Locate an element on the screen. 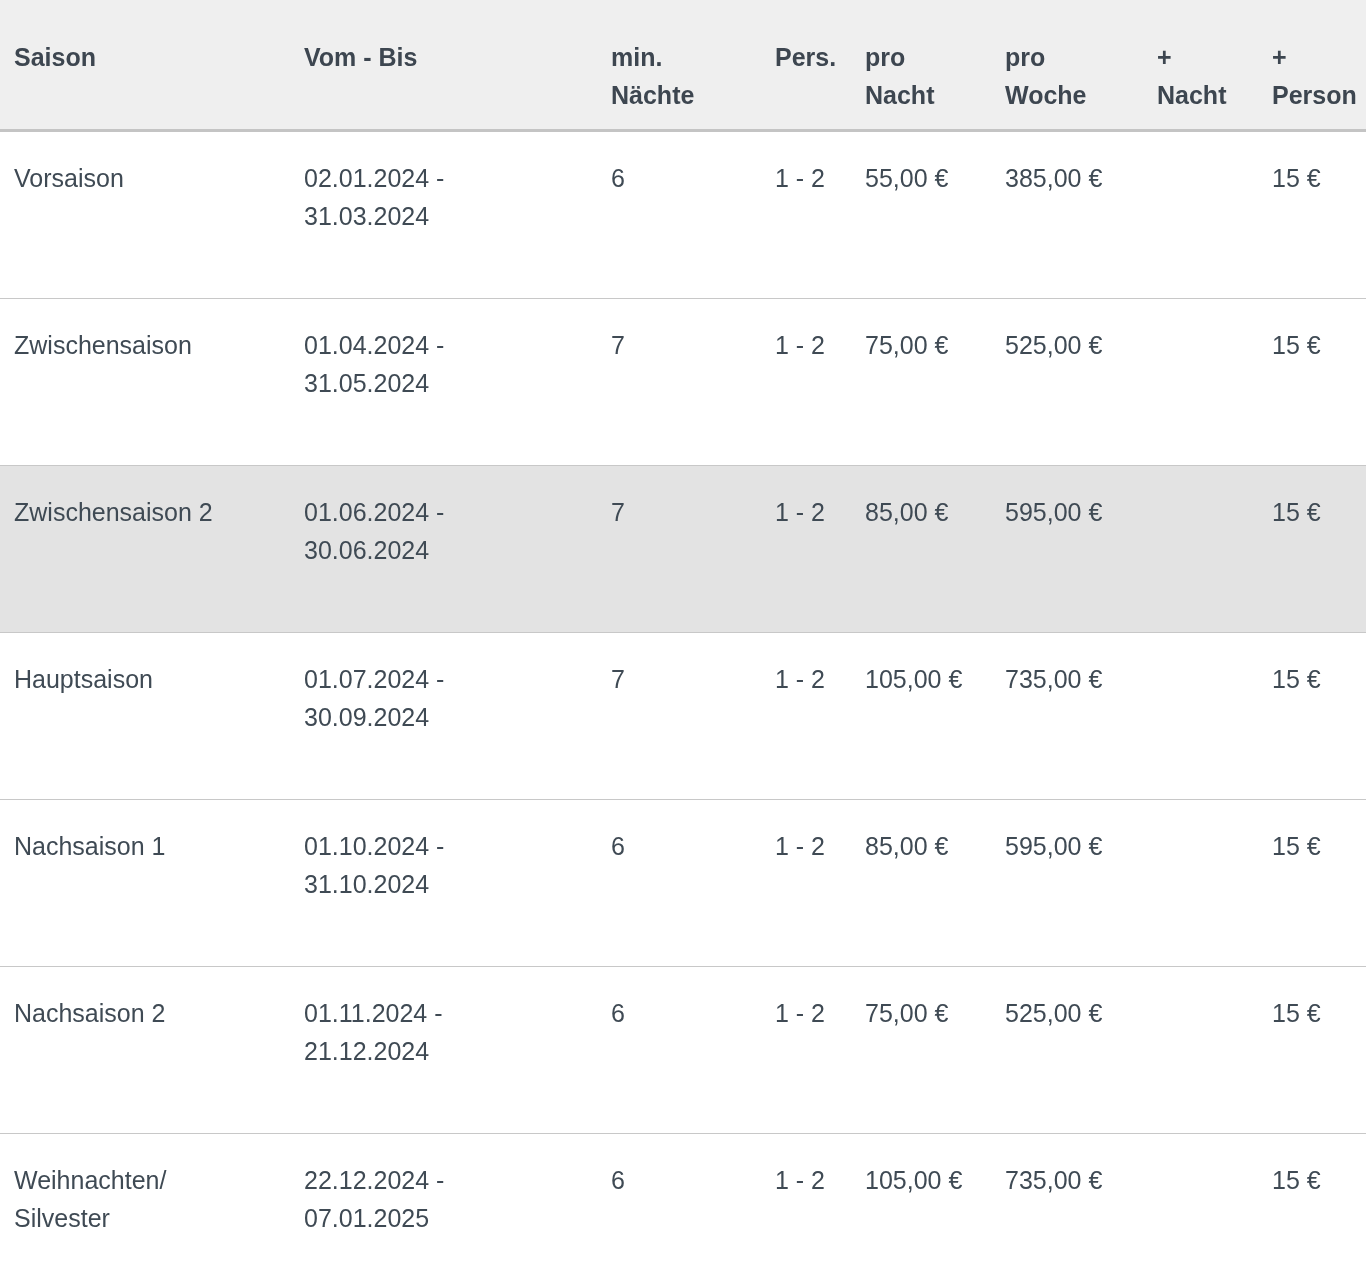 Image resolution: width=1366 pixels, height=1263 pixels. column-header: Pers. is located at coordinates (806, 57).